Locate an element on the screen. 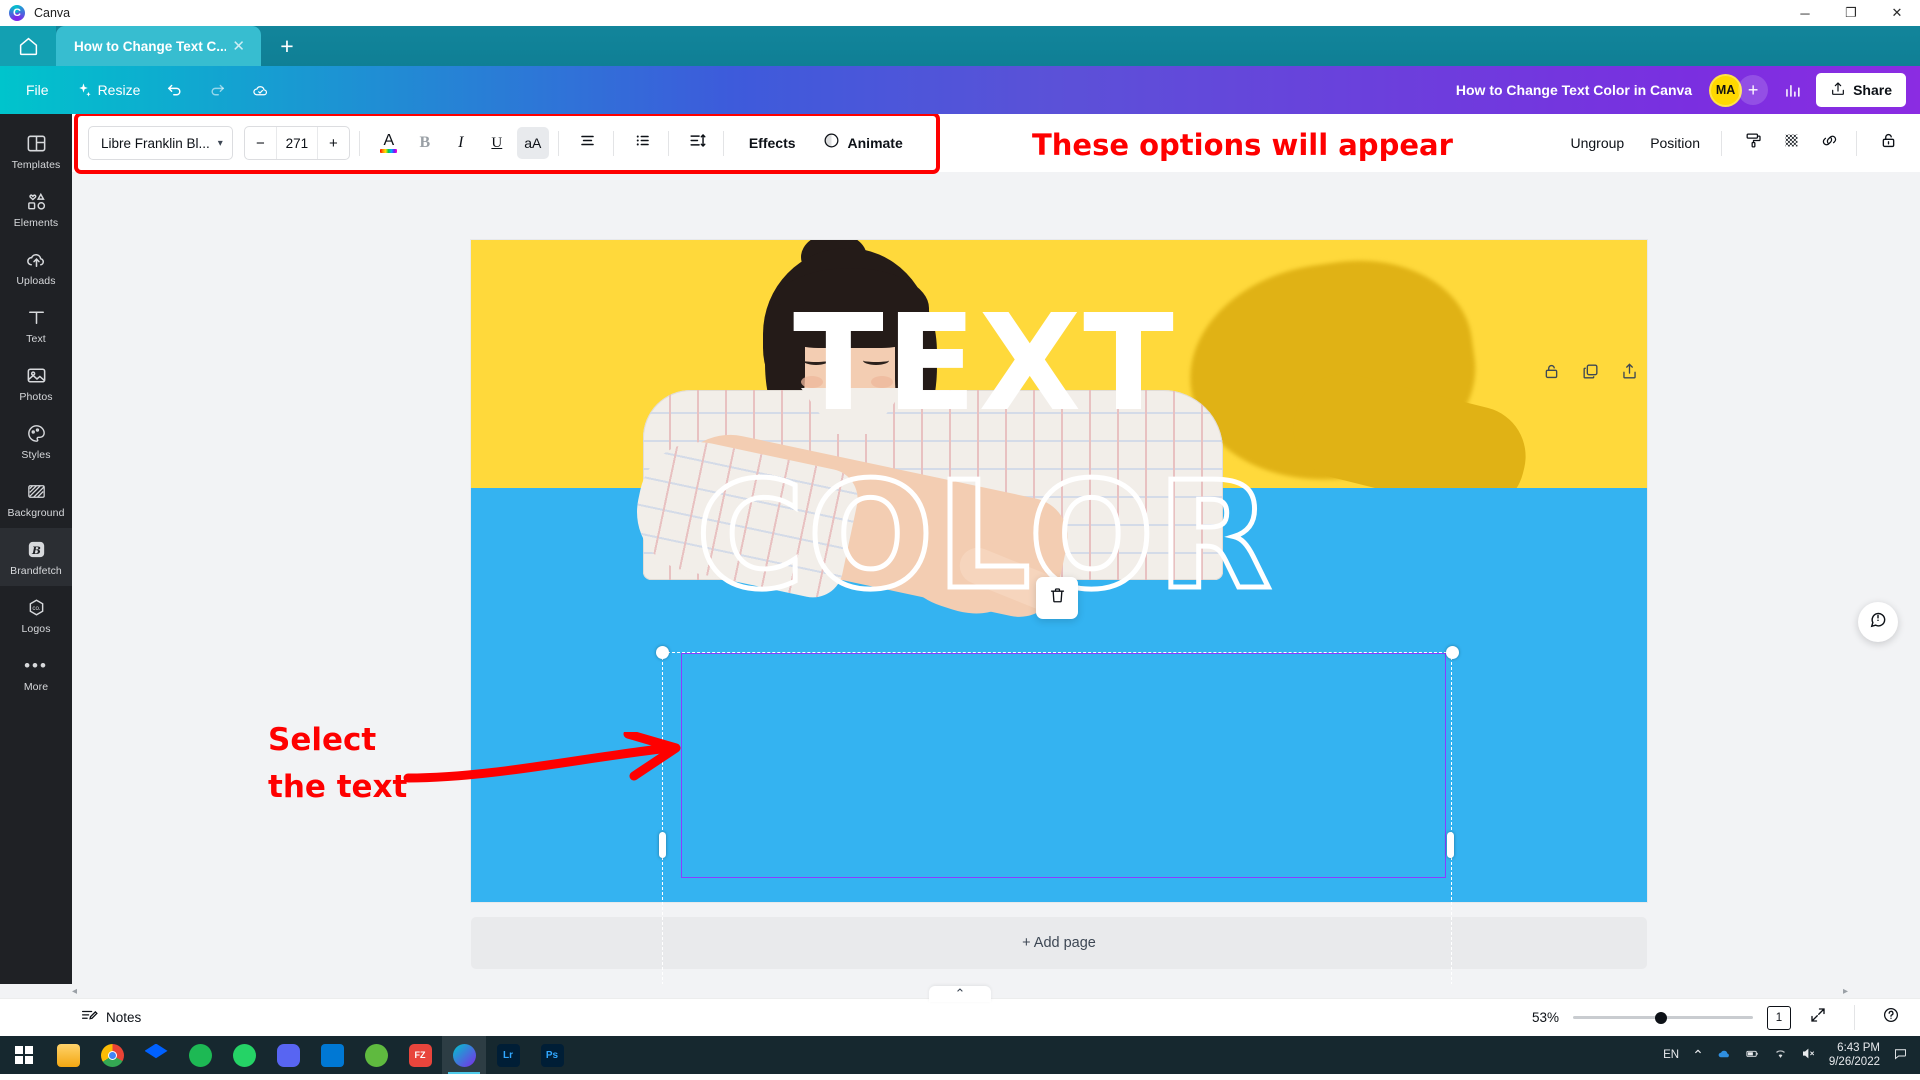  ungroup-button: Ungroup is located at coordinates (1597, 143).